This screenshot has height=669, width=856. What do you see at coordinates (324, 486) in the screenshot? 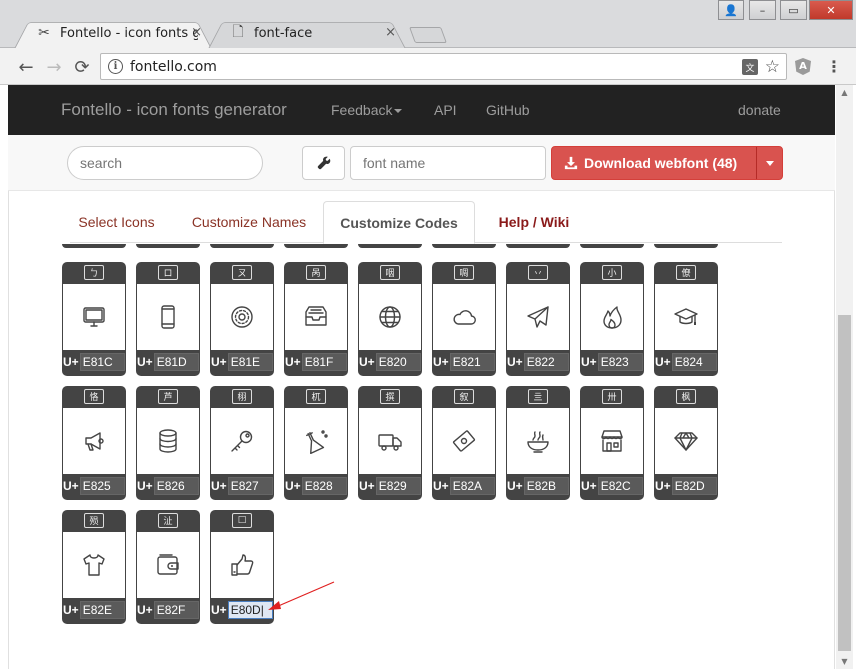
I see `glyph-code-input: E828` at bounding box center [324, 486].